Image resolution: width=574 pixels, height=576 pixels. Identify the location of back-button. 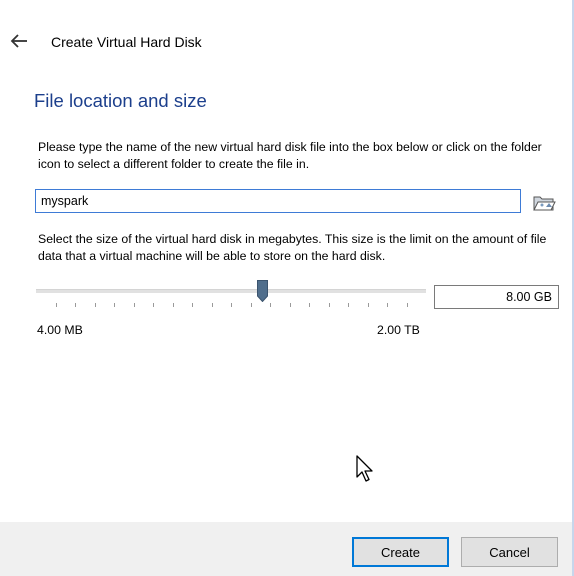
(20, 41).